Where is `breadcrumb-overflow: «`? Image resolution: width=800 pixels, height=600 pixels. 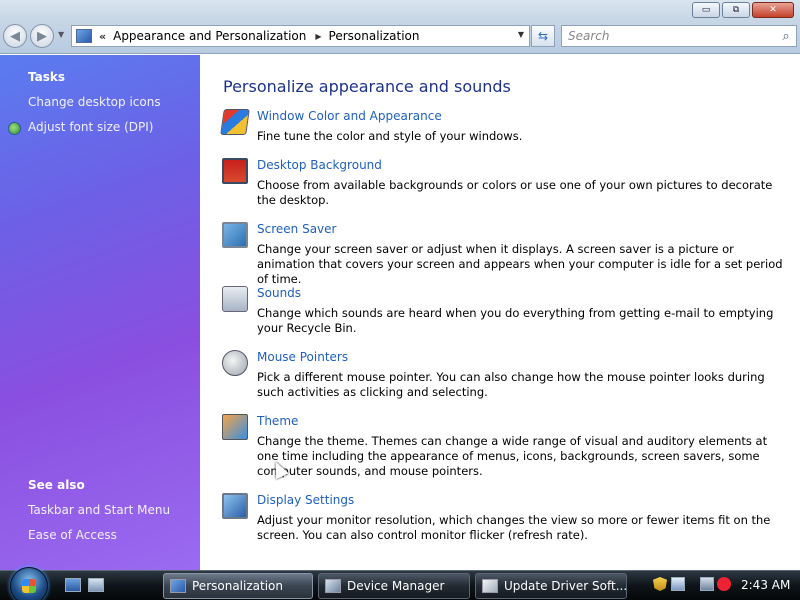
breadcrumb-overflow: « is located at coordinates (102, 36).